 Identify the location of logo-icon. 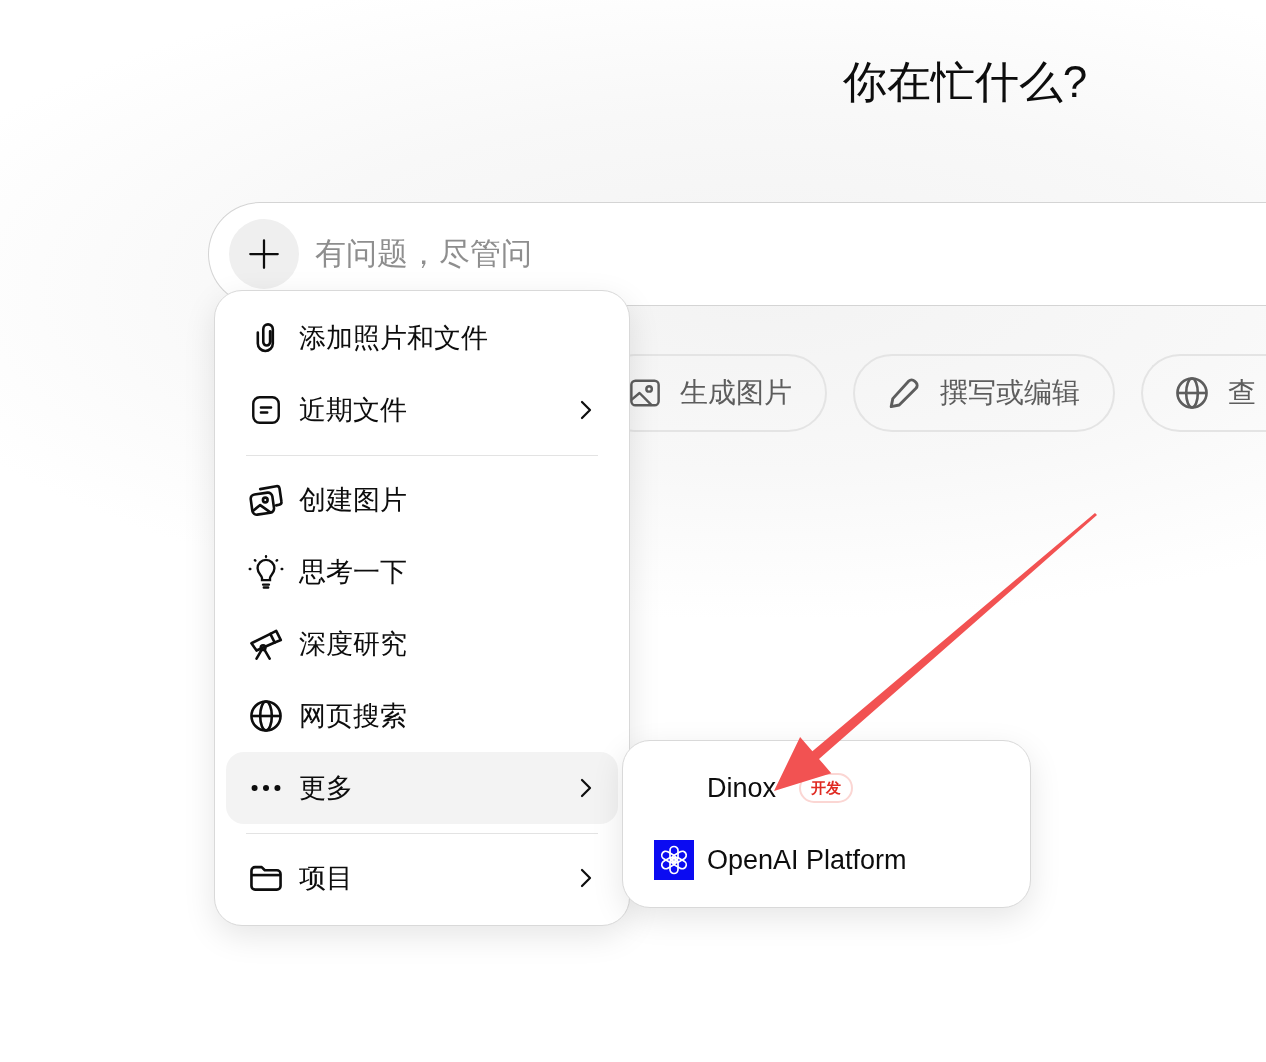
(674, 860).